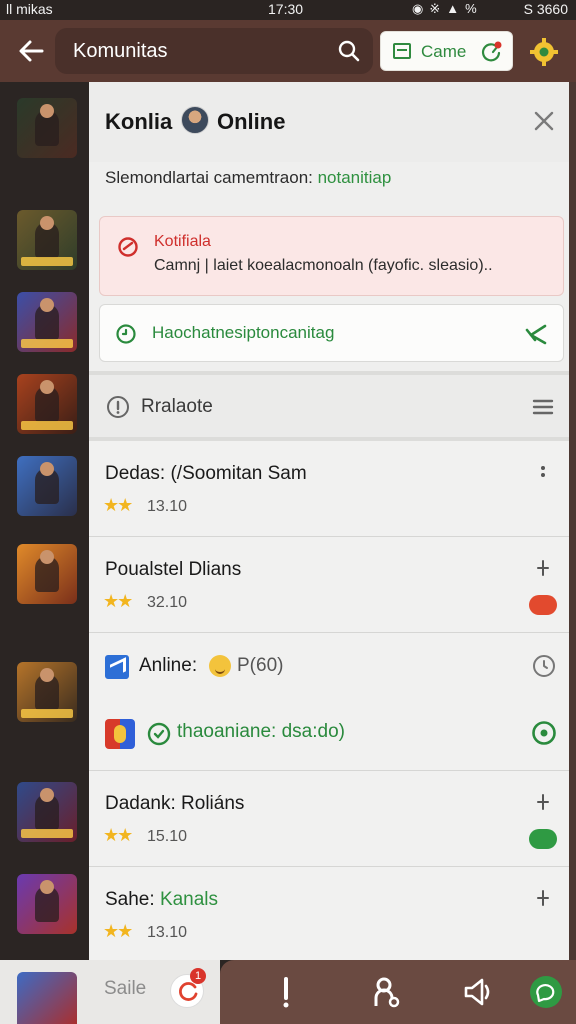 The image size is (576, 1024). I want to click on game-window-icon, so click(402, 51).